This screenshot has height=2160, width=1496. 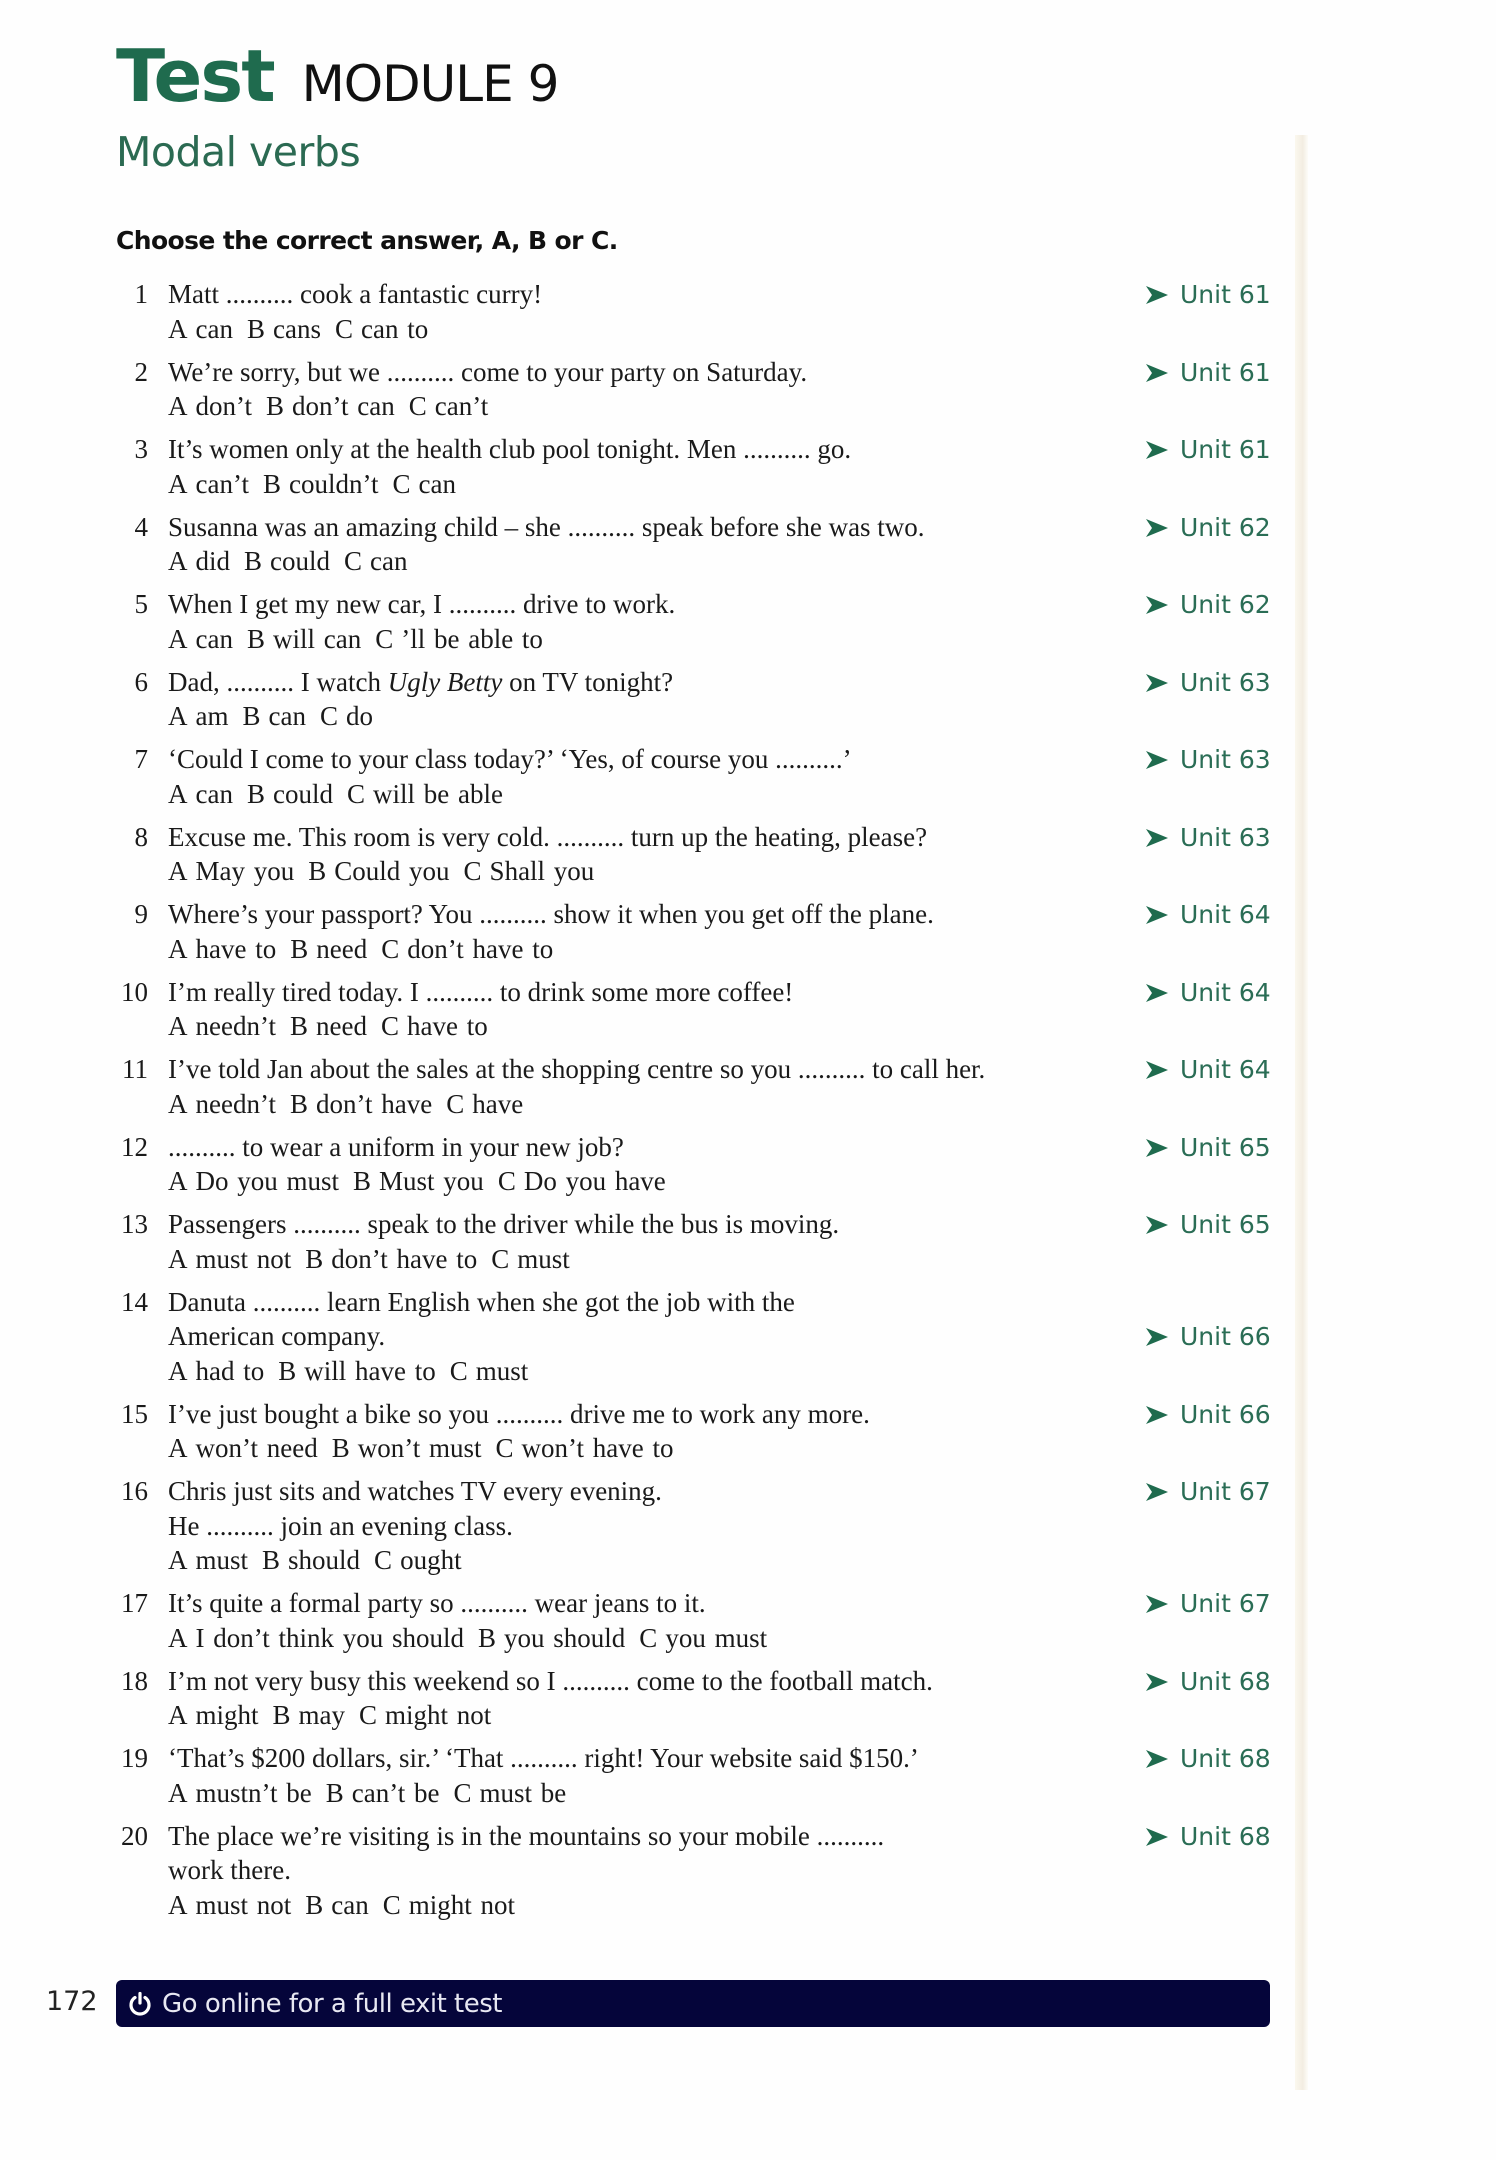 I want to click on answer-option: Acan’t, so click(x=208, y=484).